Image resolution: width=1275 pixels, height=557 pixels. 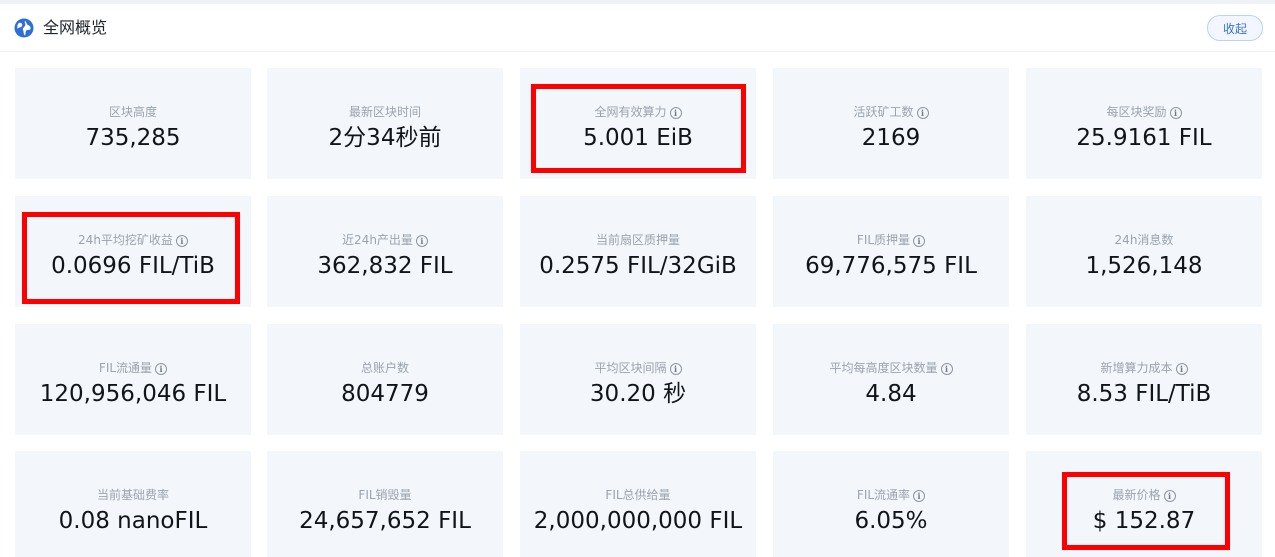 What do you see at coordinates (385, 521) in the screenshot?
I see `stat-value: 24,657,652 FIL` at bounding box center [385, 521].